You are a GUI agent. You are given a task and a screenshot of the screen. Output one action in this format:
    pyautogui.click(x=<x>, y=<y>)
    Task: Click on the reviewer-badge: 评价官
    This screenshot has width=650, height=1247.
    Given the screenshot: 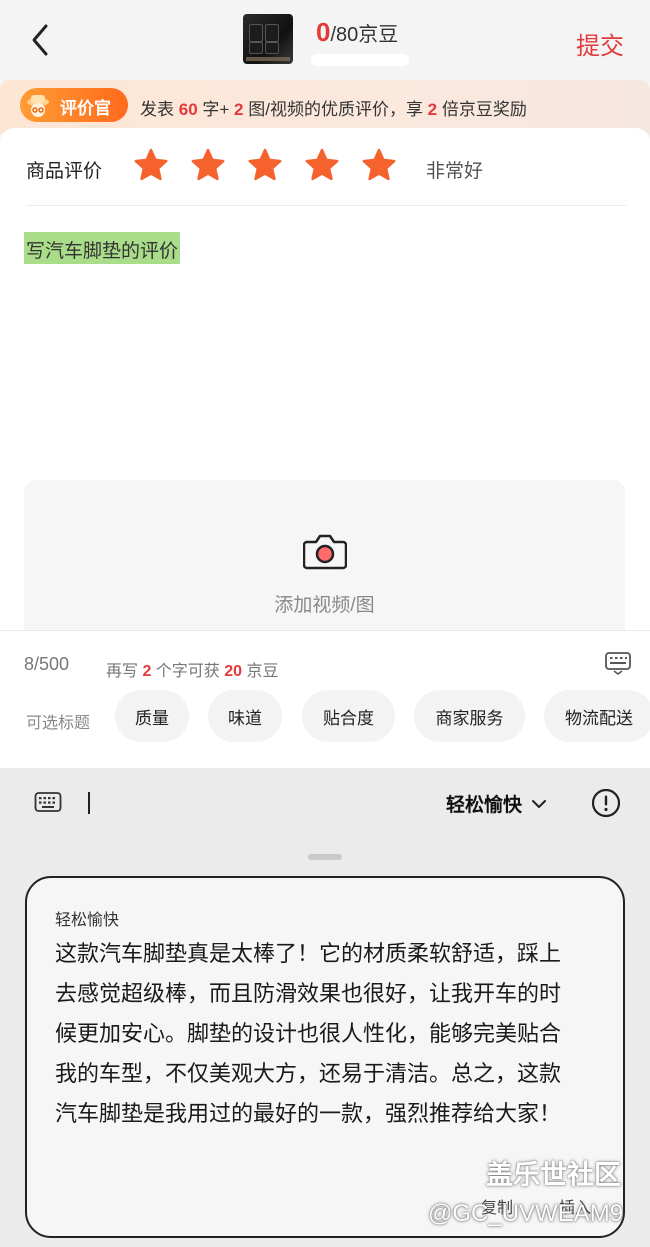 What is the action you would take?
    pyautogui.click(x=74, y=105)
    